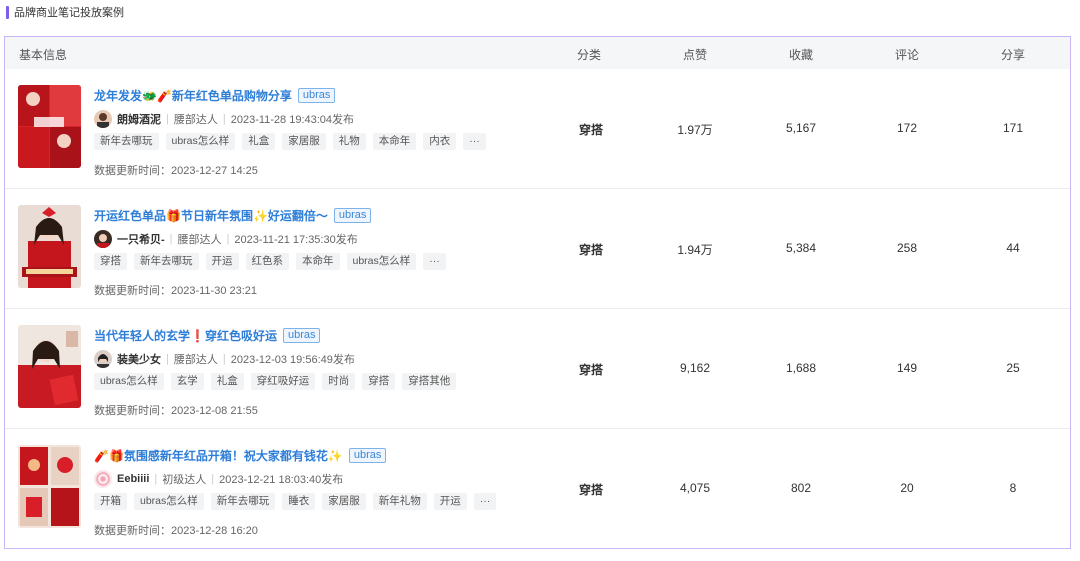 This screenshot has height=561, width=1080. Describe the element at coordinates (281, 480) in the screenshot. I see `publish-time: 2023-12-21 18:03:40发布` at that location.